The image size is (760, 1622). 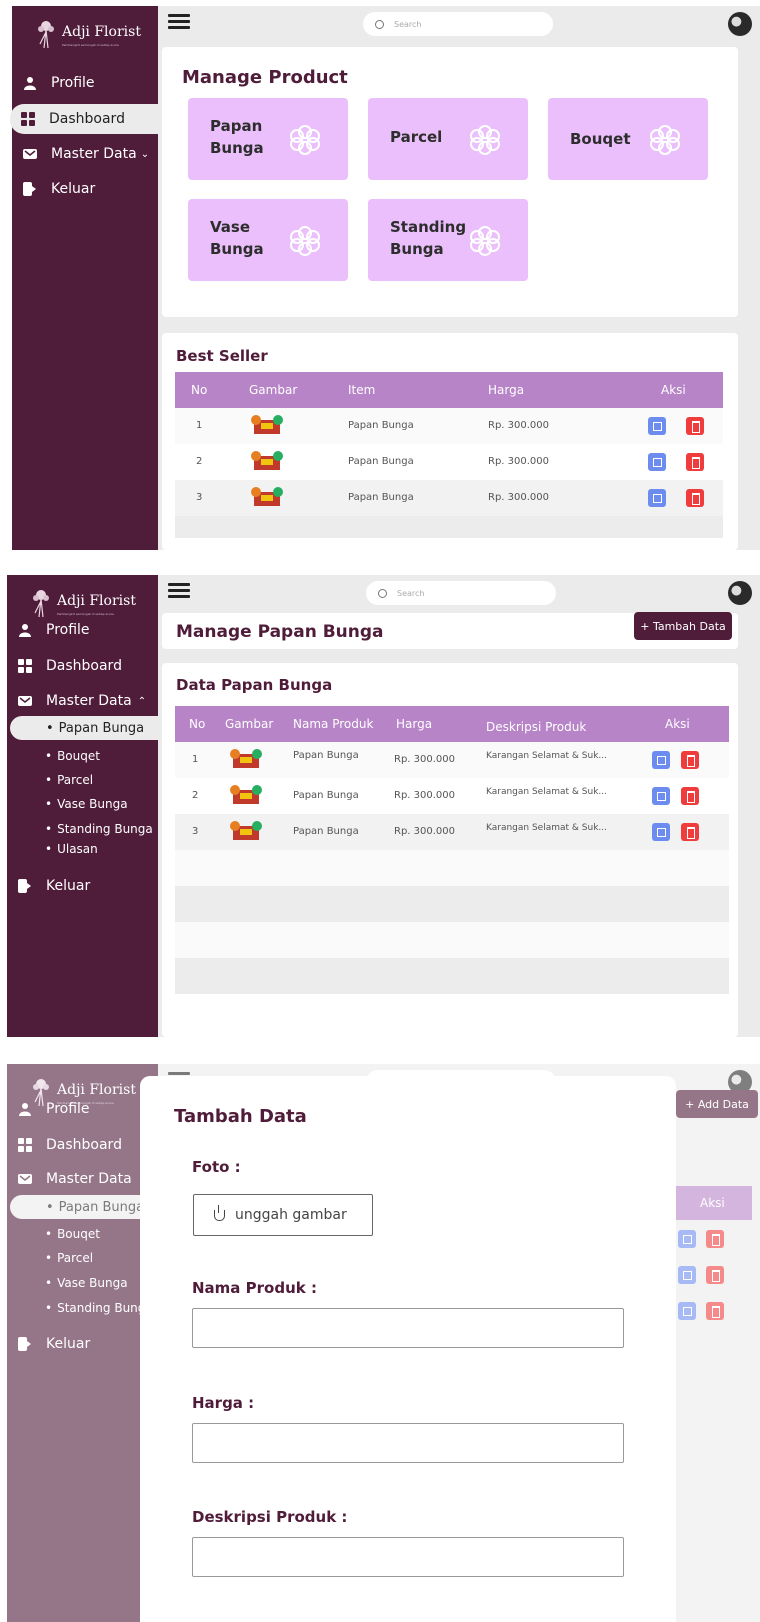 What do you see at coordinates (75, 780) in the screenshot?
I see `sub-item-label: Parcel` at bounding box center [75, 780].